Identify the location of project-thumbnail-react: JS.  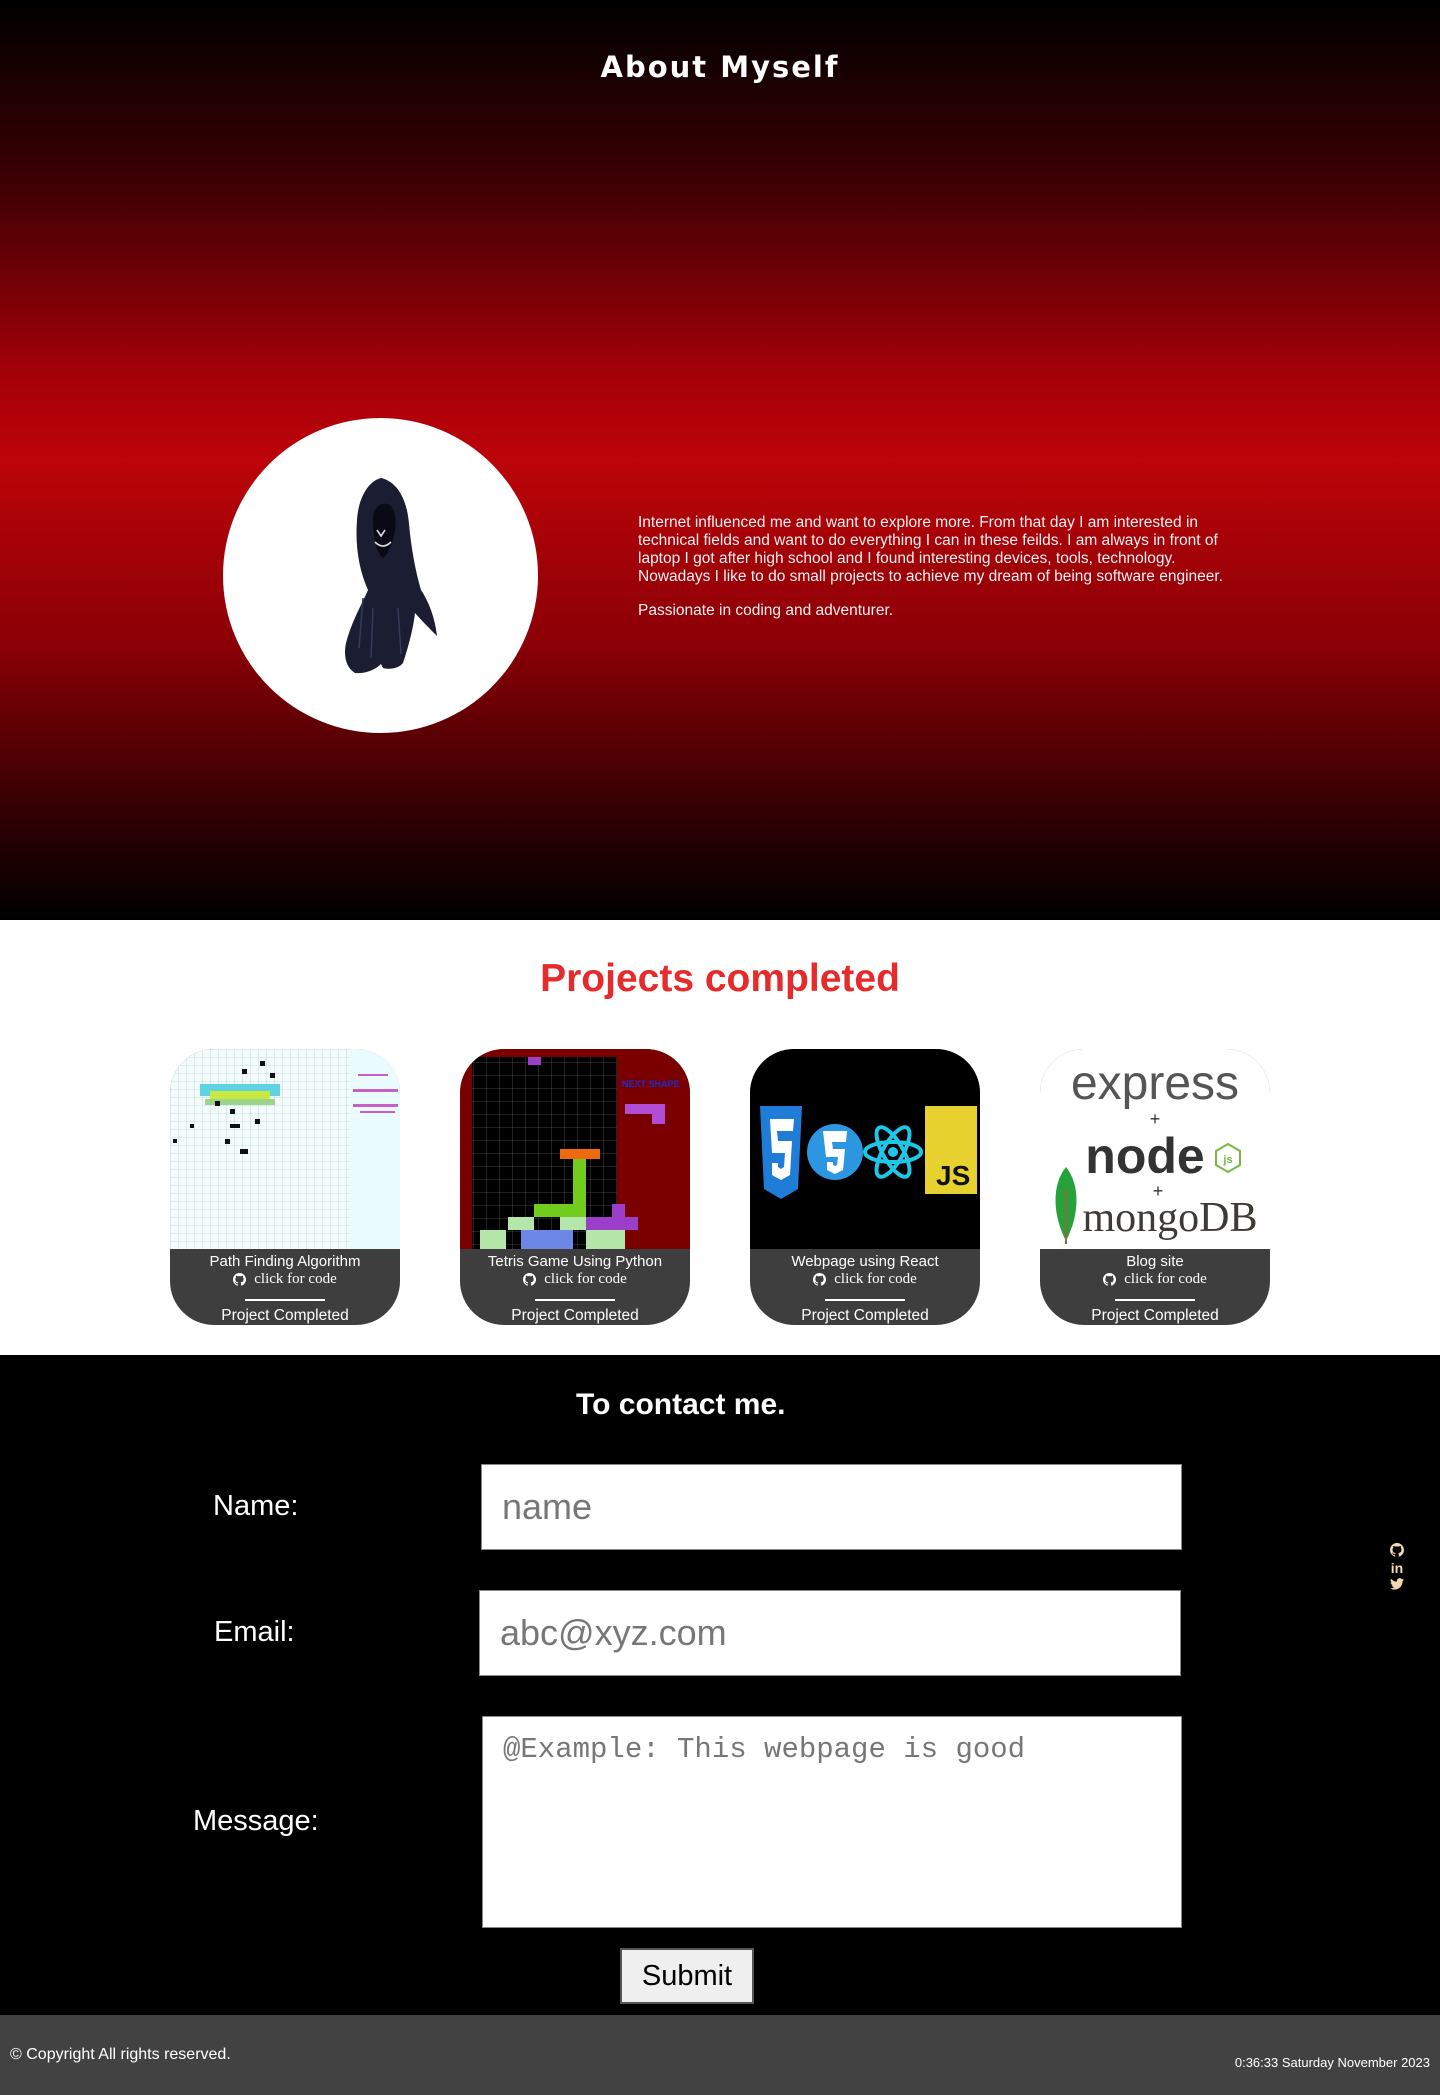
(865, 1149).